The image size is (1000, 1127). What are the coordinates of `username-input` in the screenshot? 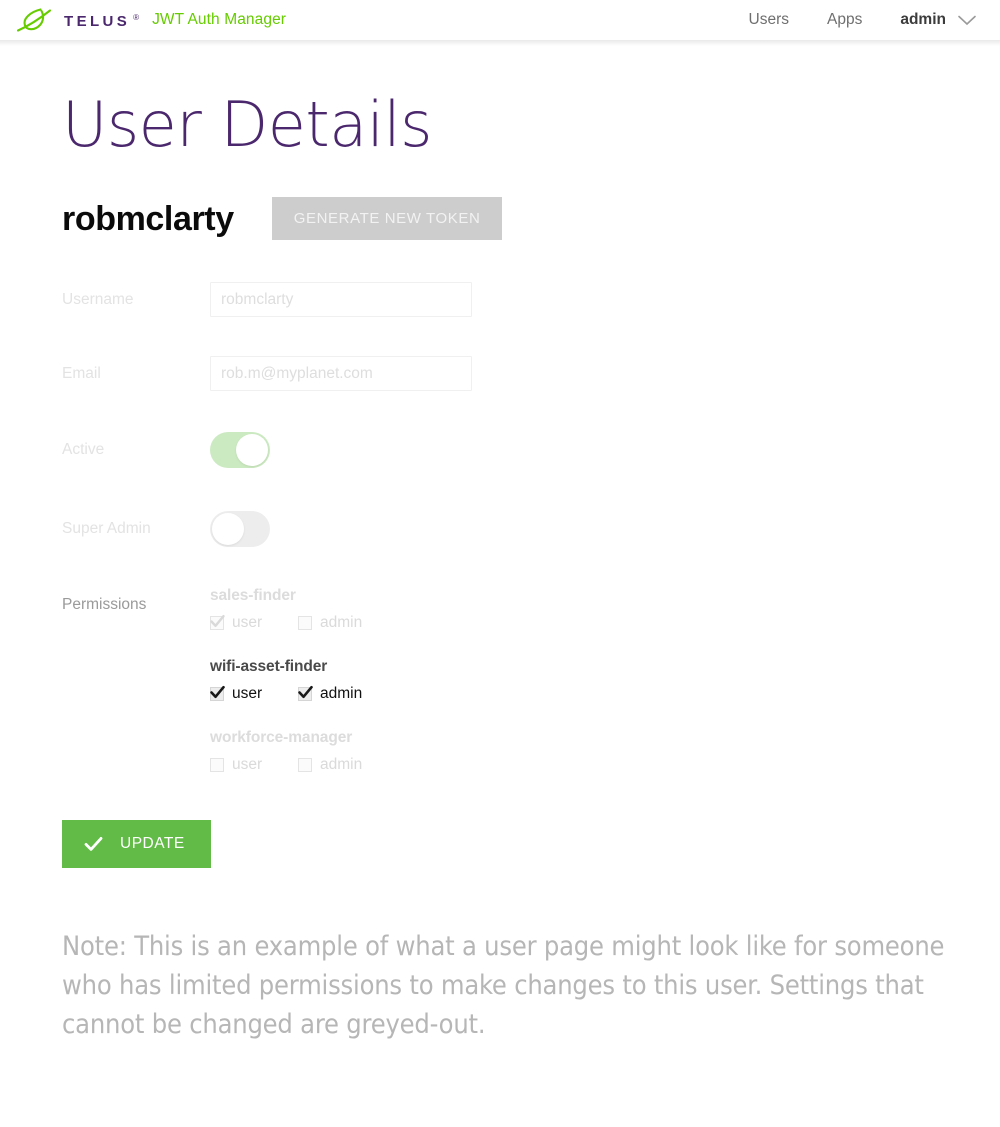 It's located at (341, 300).